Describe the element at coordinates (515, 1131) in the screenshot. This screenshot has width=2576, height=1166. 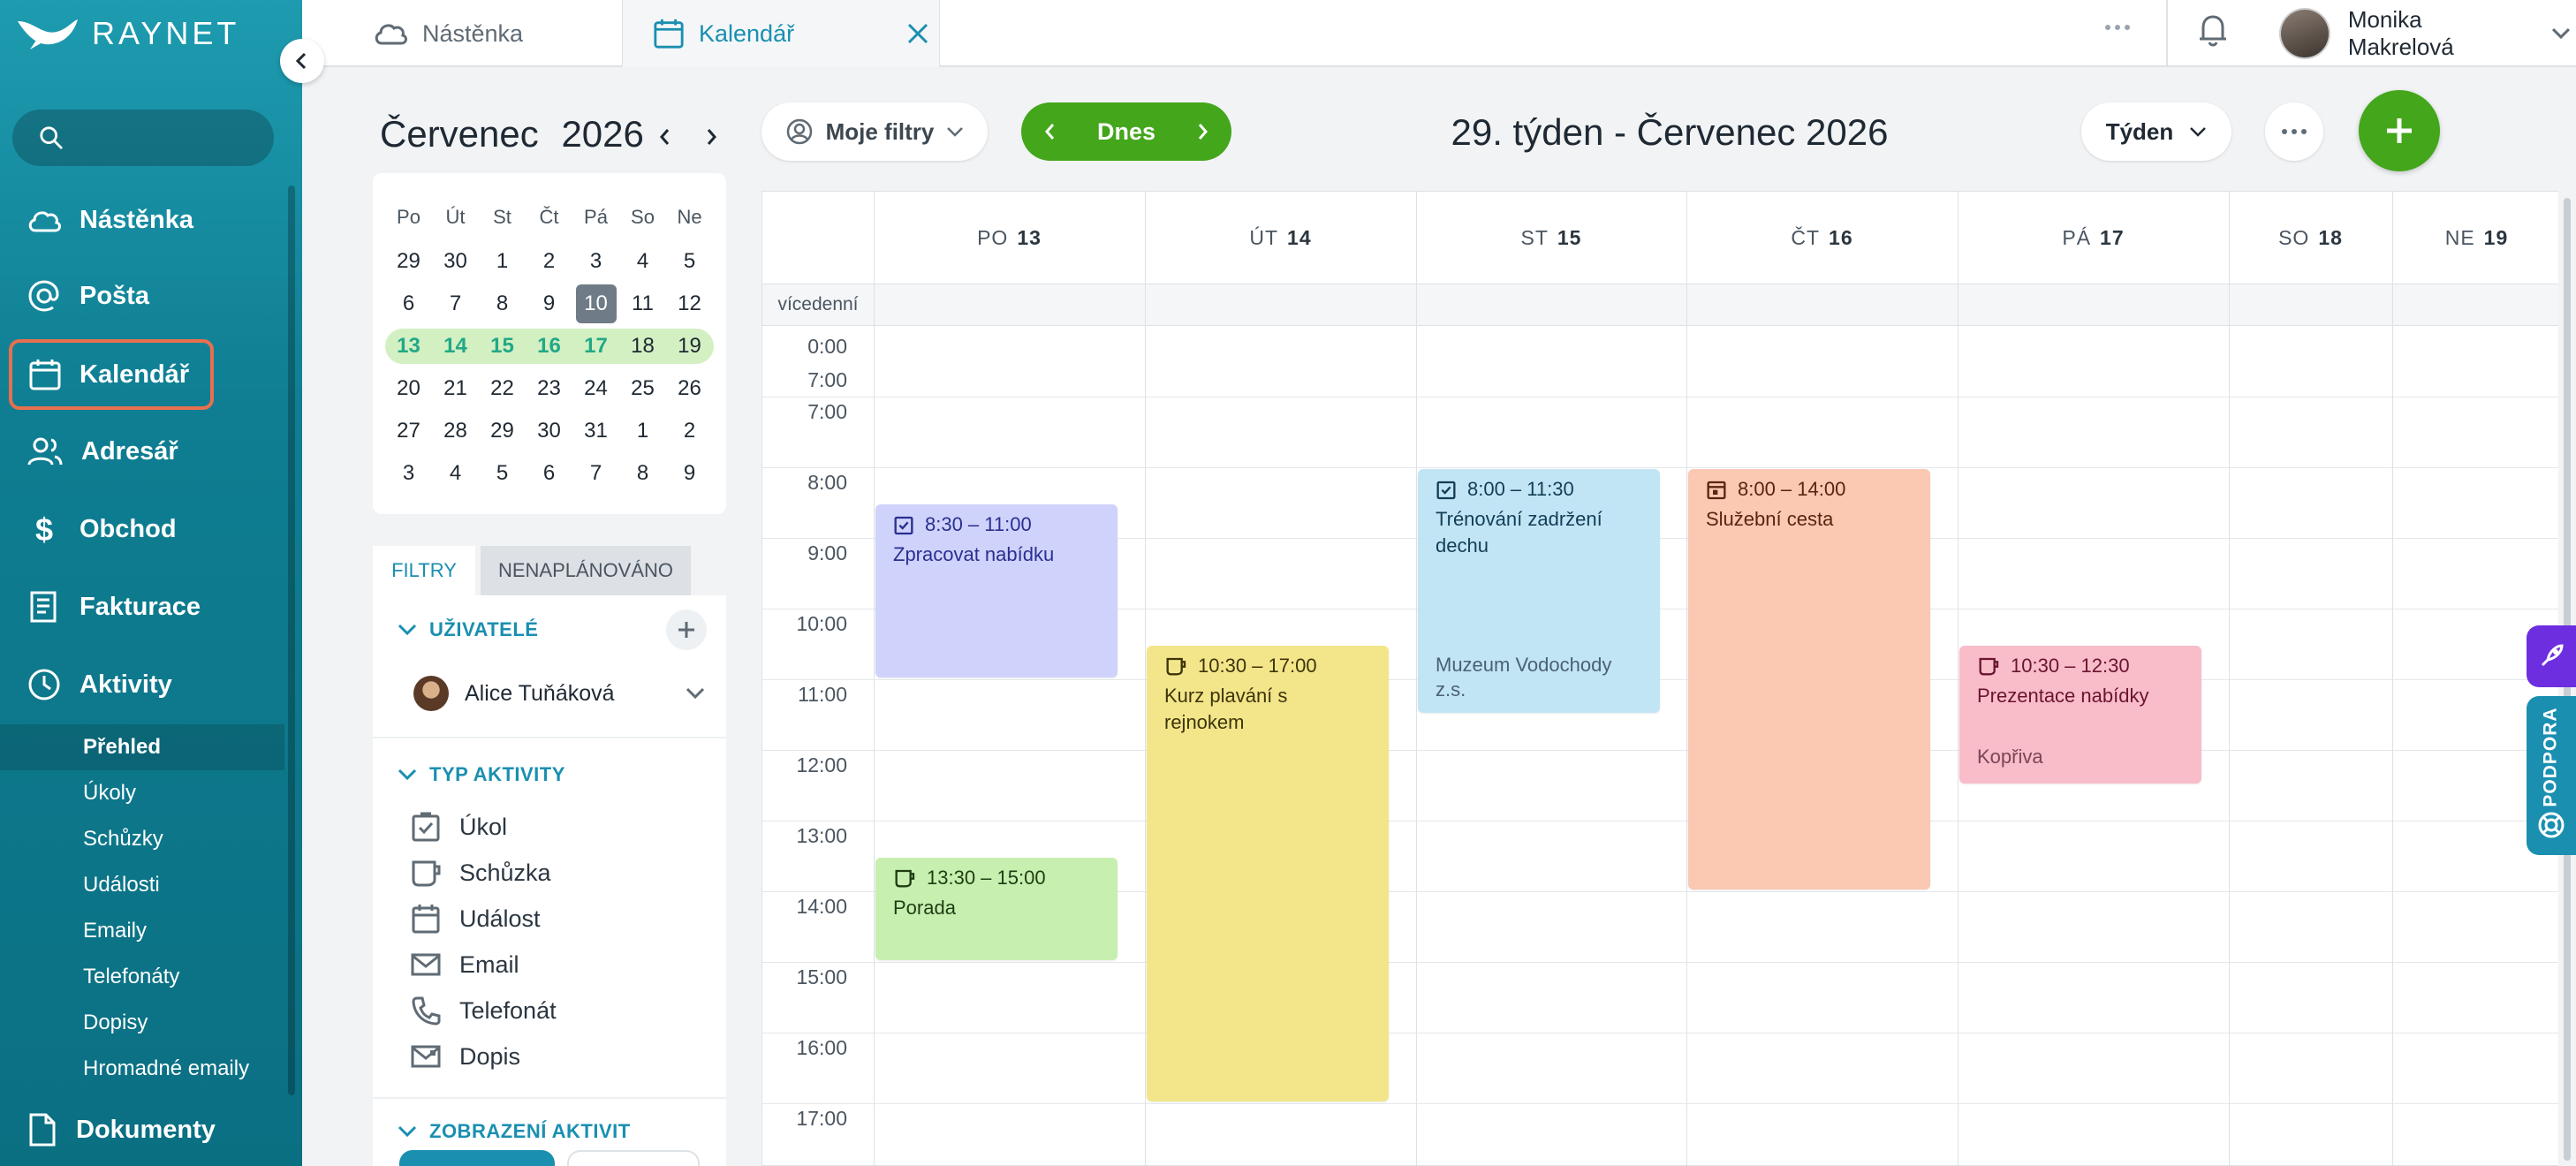
I see `display-section-header: ZOBRAZENÍ AKTIVIT` at that location.